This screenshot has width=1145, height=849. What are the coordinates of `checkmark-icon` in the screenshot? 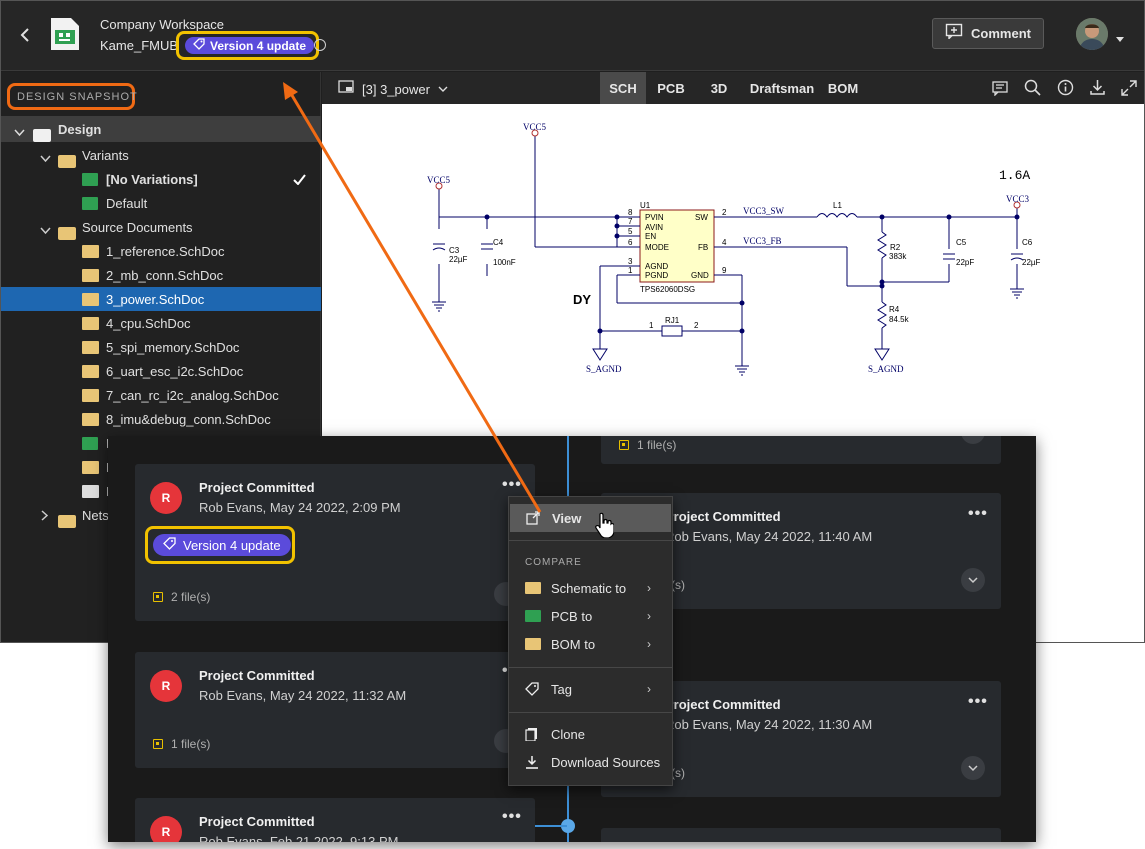 It's located at (299, 180).